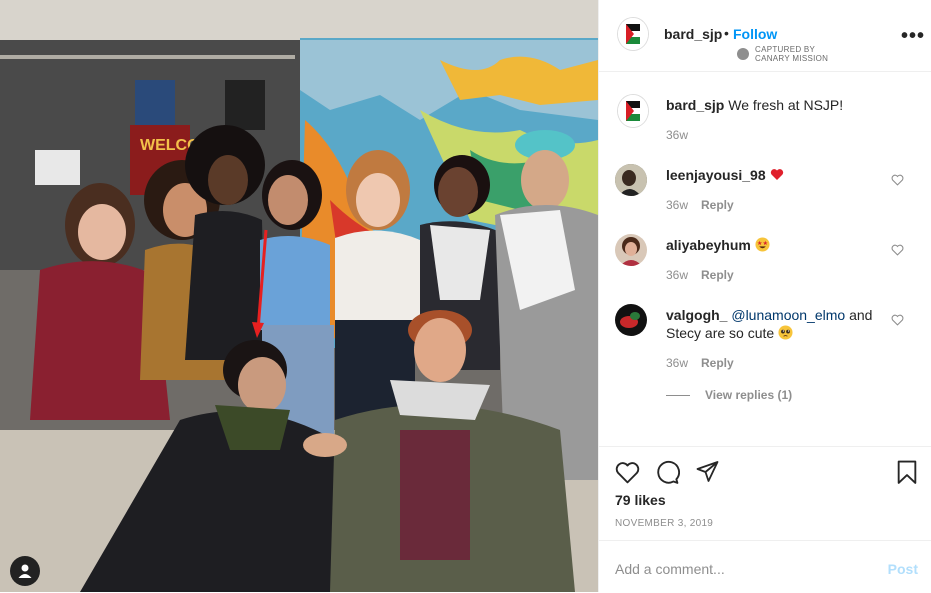 The height and width of the screenshot is (593, 931). I want to click on more-options-icon: •••, so click(913, 36).